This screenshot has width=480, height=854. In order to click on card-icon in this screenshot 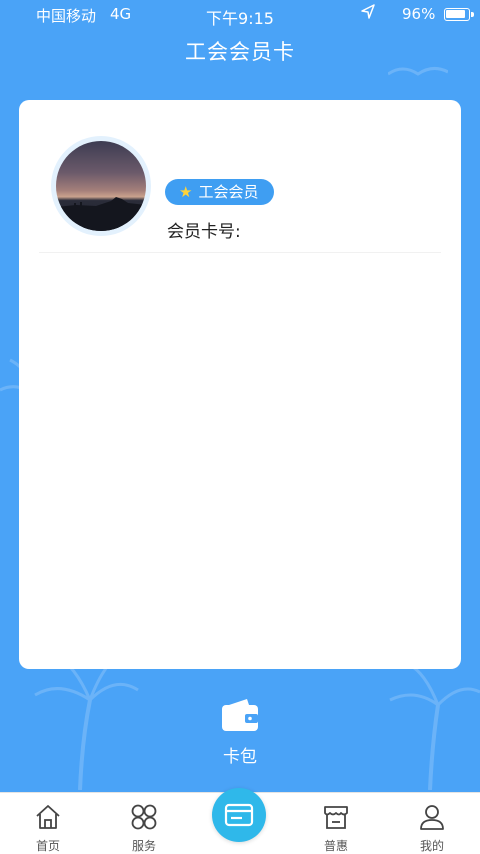, I will do `click(239, 815)`.